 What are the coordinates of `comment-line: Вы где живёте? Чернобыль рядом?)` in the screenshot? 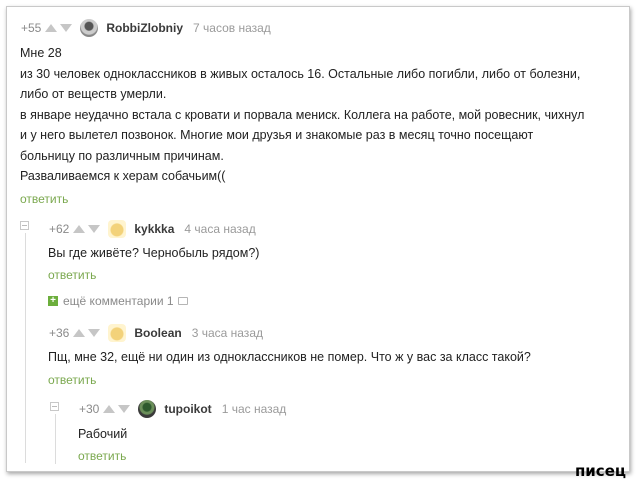 It's located at (154, 253).